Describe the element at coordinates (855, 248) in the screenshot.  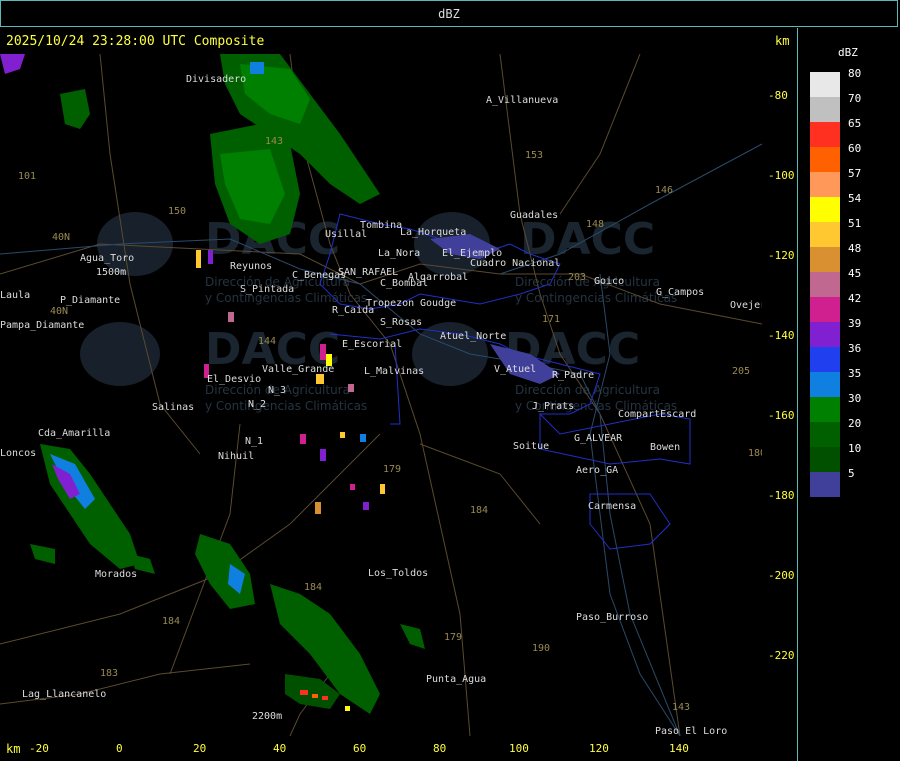
I see `legend-label: 48` at that location.